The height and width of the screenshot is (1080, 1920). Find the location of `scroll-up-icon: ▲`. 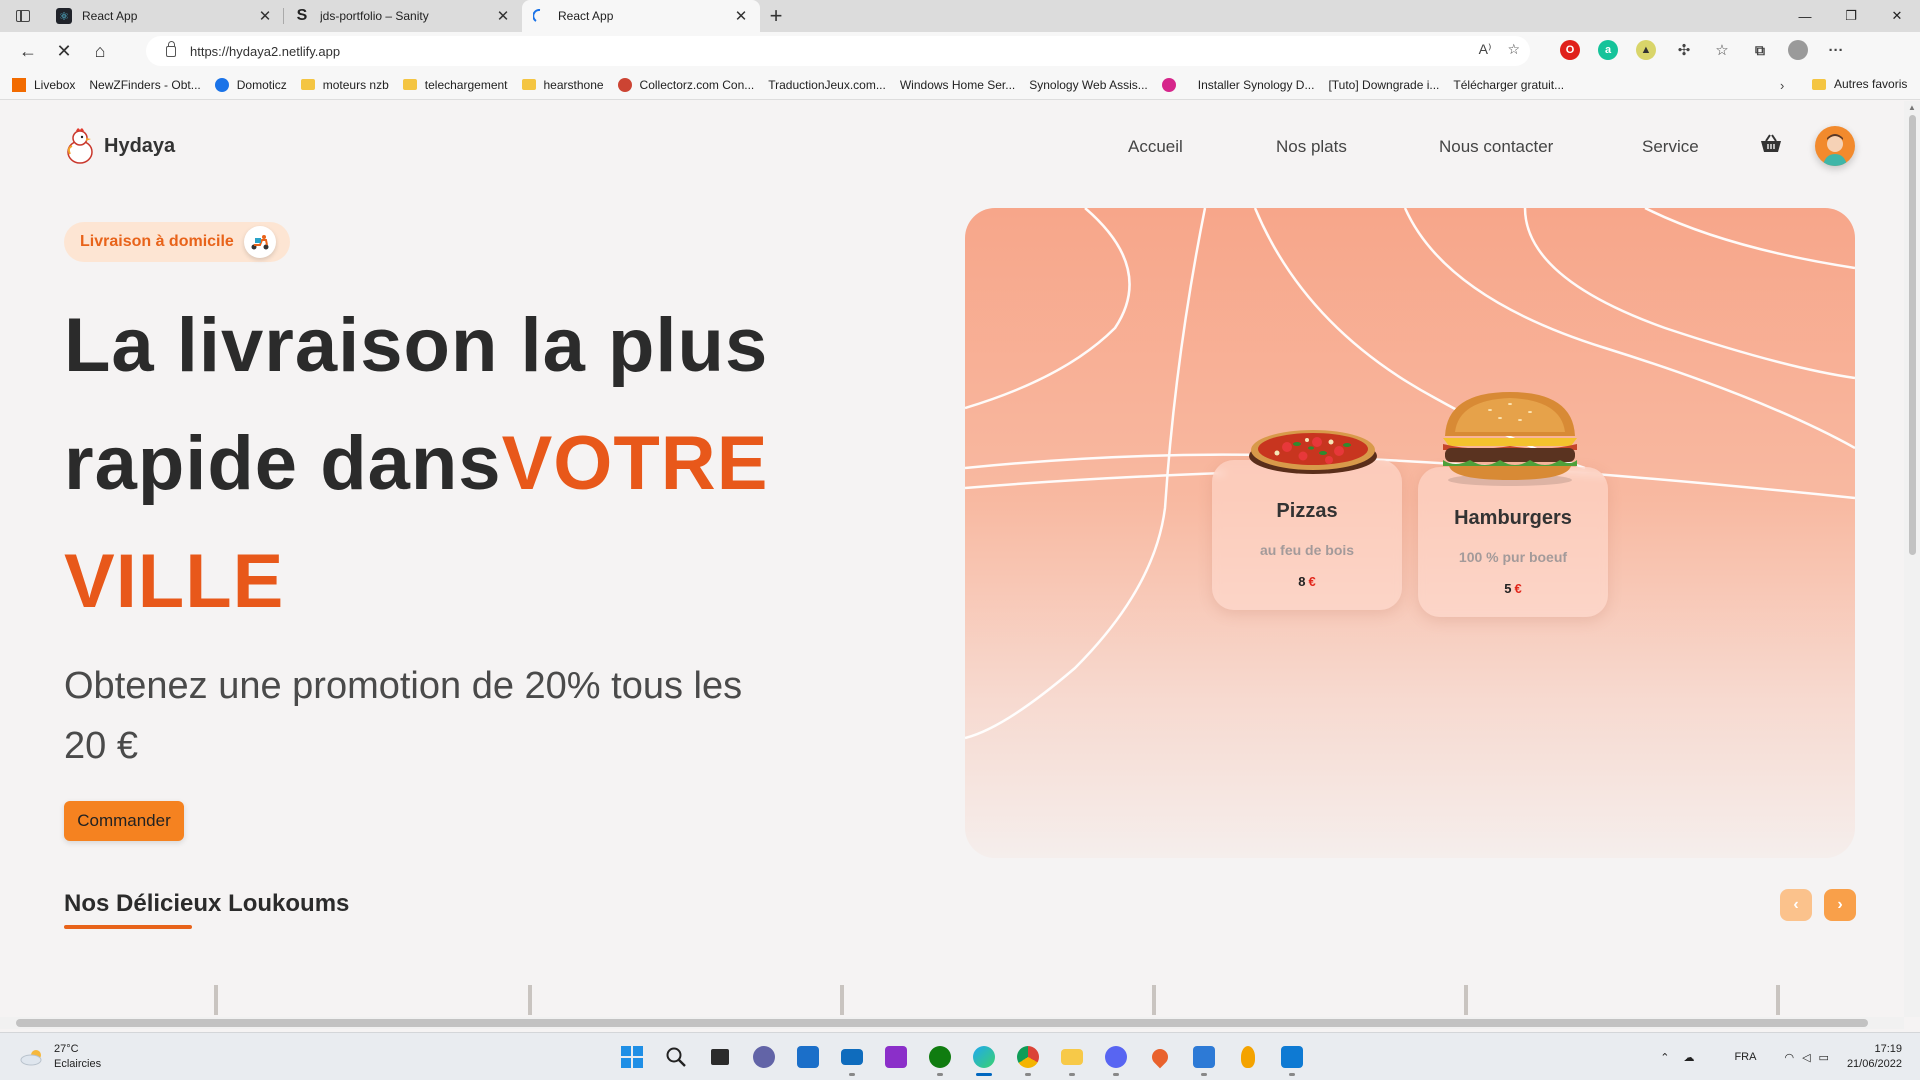

scroll-up-icon: ▲ is located at coordinates (1912, 107).